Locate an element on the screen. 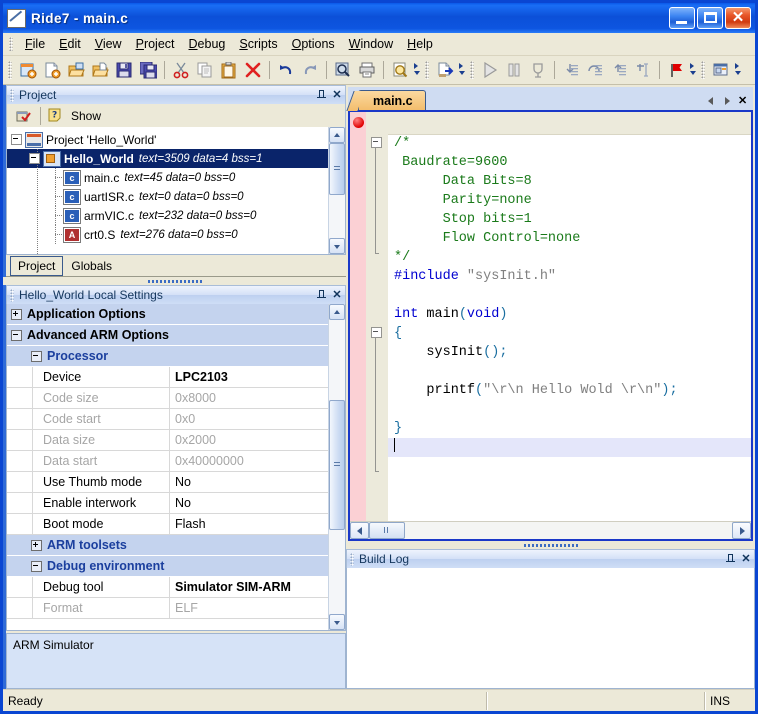 The image size is (758, 714). chevron-right-icon is located at coordinates (727, 101).